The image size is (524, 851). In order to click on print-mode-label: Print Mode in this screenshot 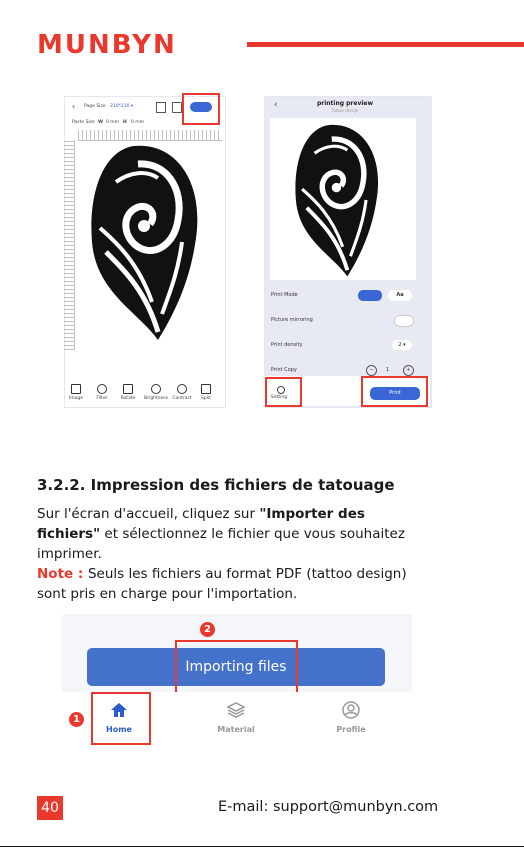, I will do `click(284, 295)`.